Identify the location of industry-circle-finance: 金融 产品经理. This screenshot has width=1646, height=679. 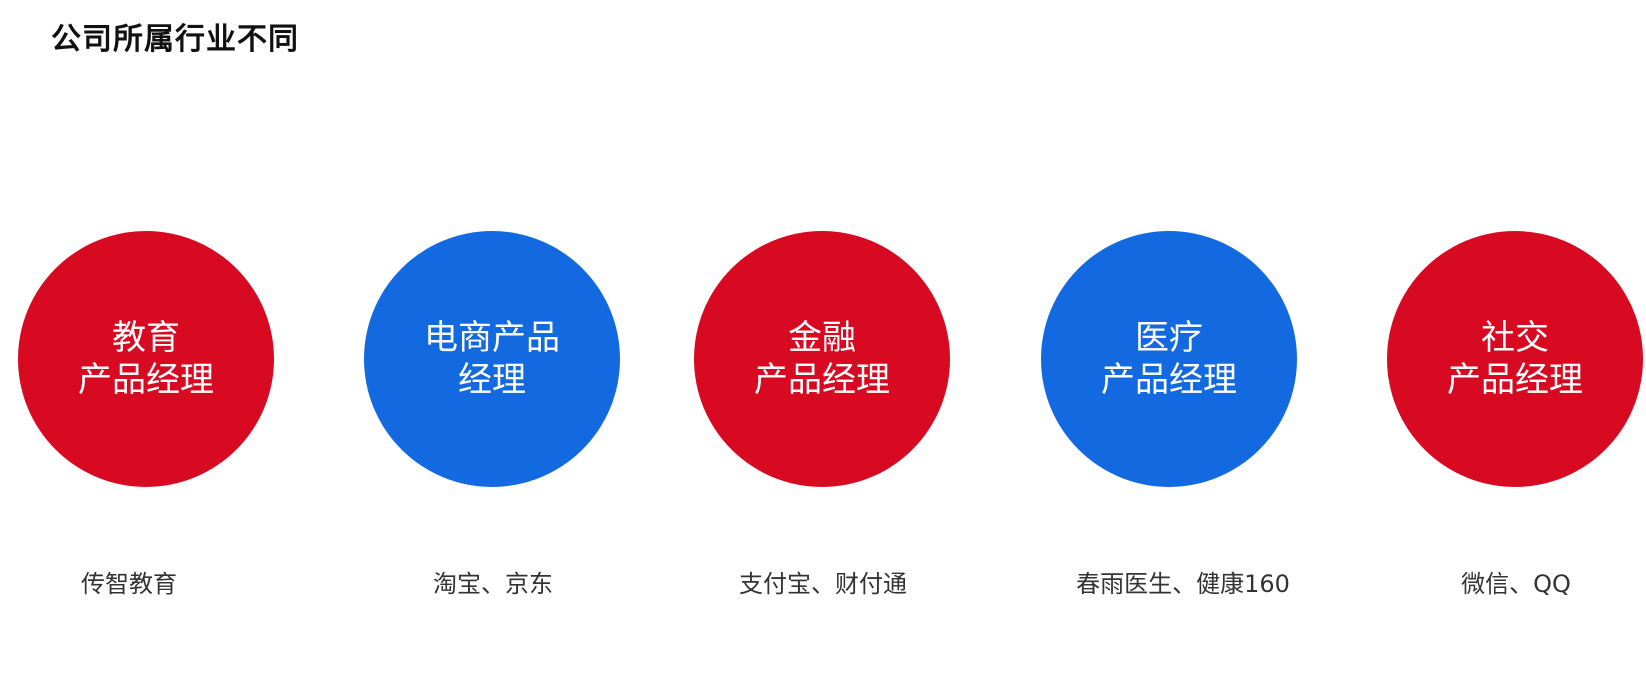
(822, 359).